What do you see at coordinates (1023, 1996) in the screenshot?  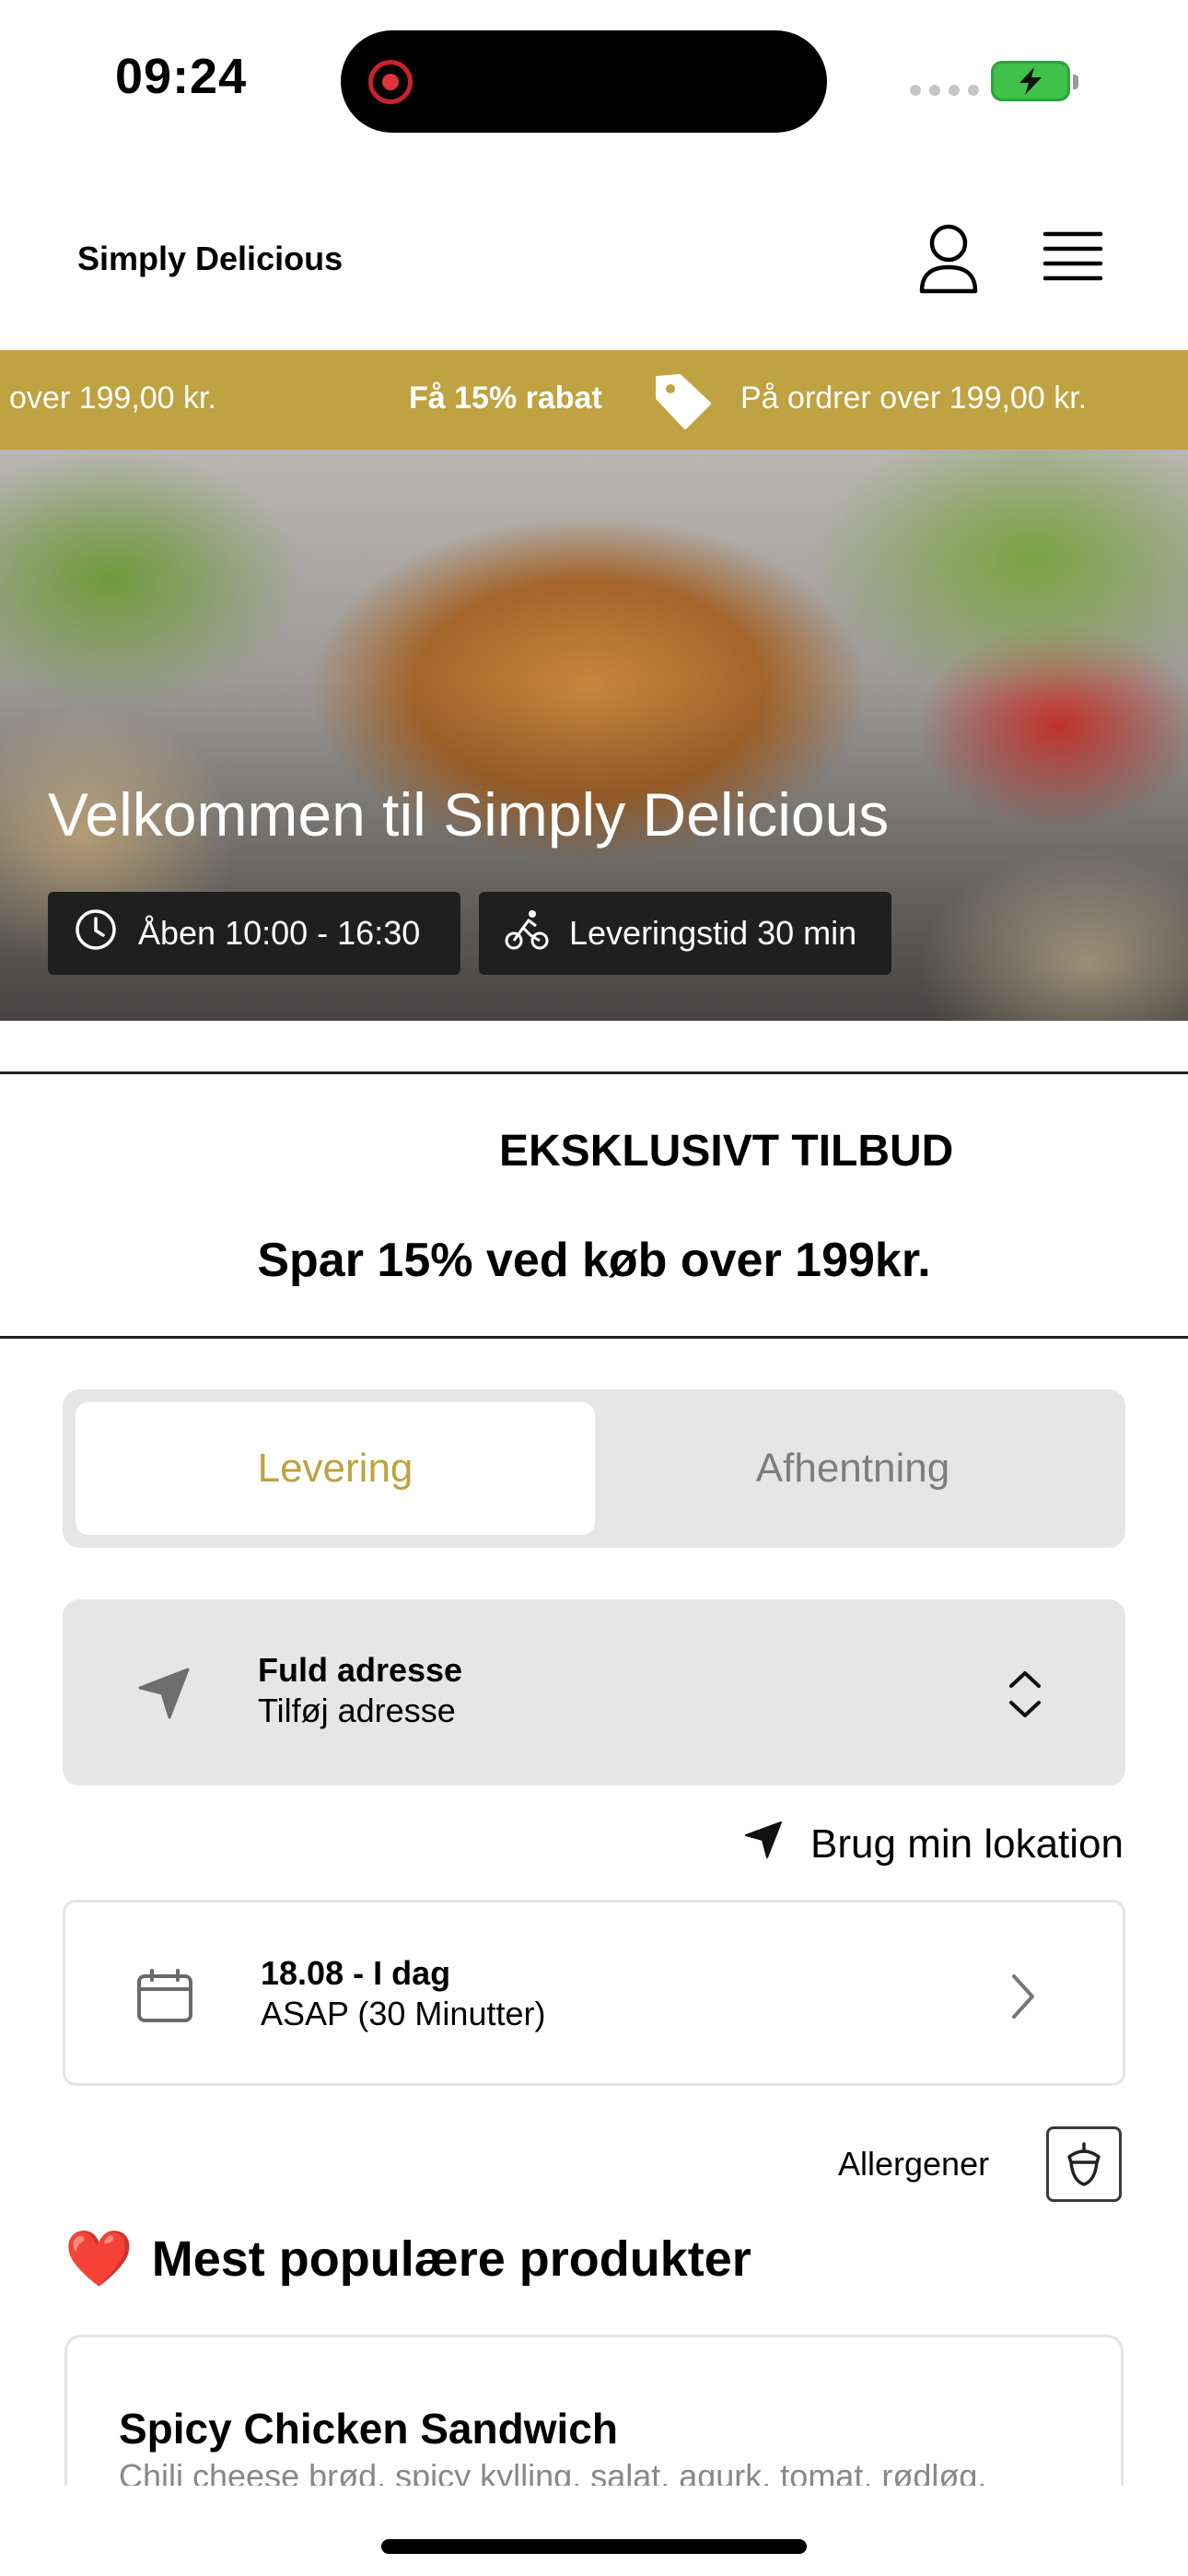 I see `chevron-right-icon` at bounding box center [1023, 1996].